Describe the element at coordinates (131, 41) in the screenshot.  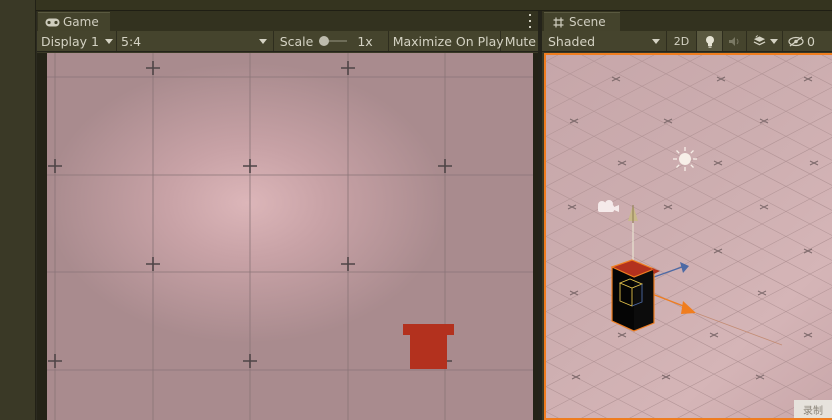
I see `aspect-value: 5:4` at that location.